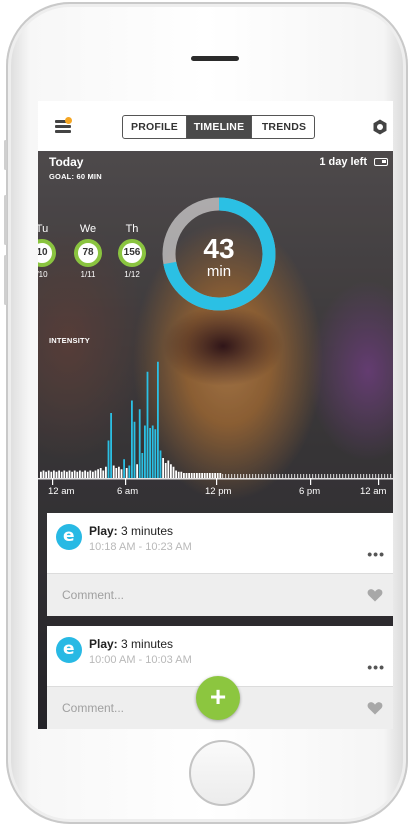 Image resolution: width=418 pixels, height=831 pixels. What do you see at coordinates (380, 127) in the screenshot?
I see `hexagon-settings-icon` at bounding box center [380, 127].